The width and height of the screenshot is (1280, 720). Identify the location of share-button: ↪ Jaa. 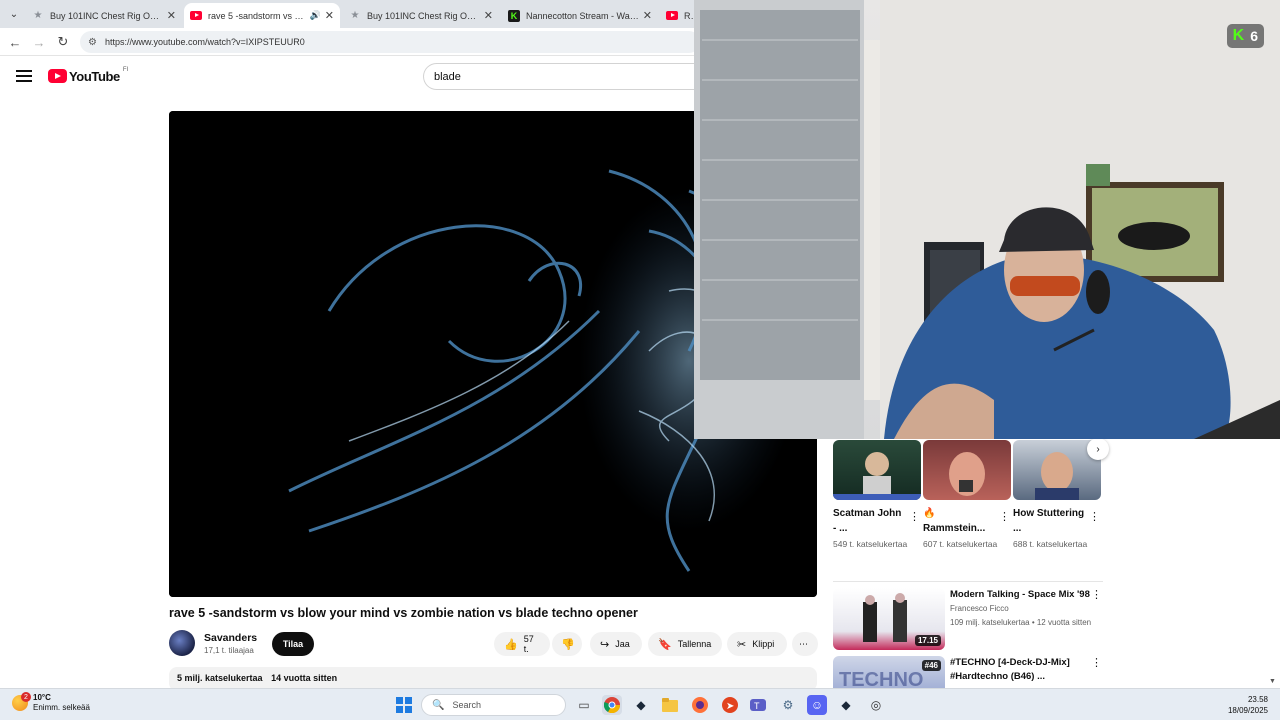
(616, 644).